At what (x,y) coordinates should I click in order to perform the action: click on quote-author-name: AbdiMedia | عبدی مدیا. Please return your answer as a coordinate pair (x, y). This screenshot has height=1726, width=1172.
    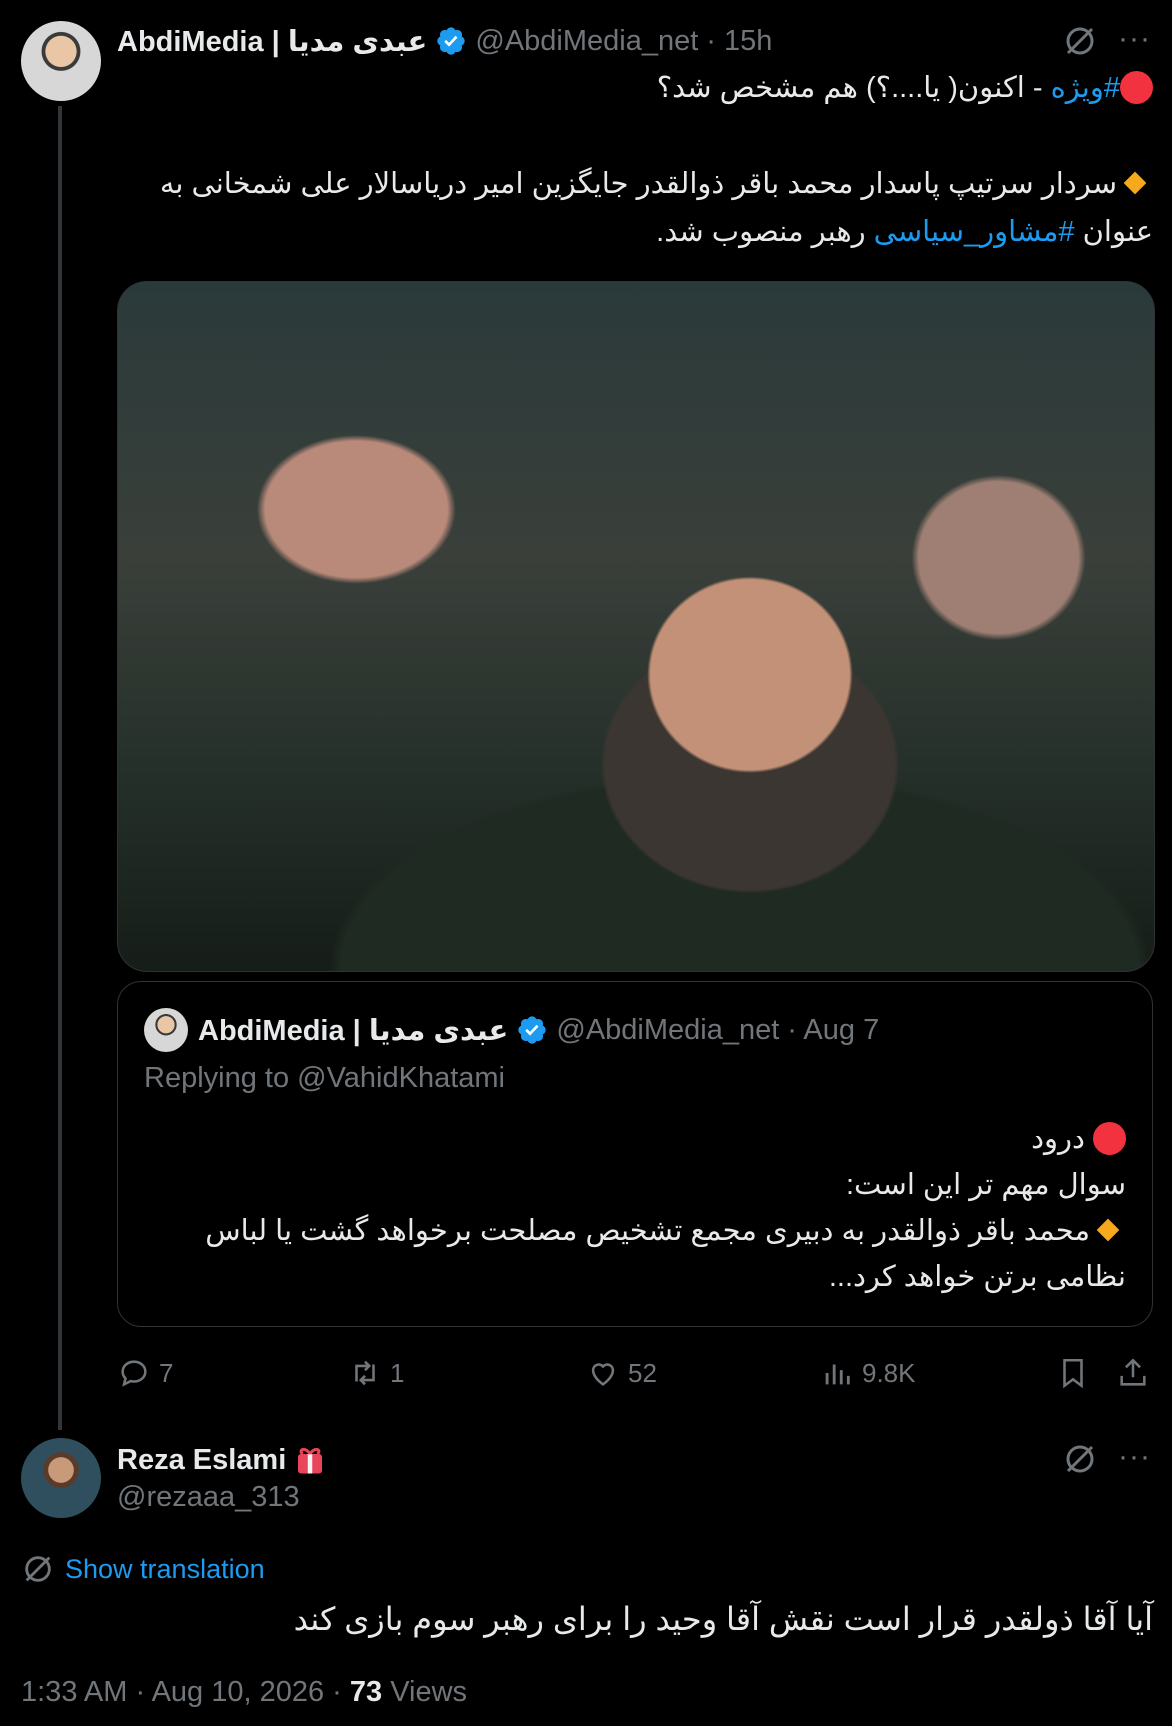
    Looking at the image, I should click on (353, 1030).